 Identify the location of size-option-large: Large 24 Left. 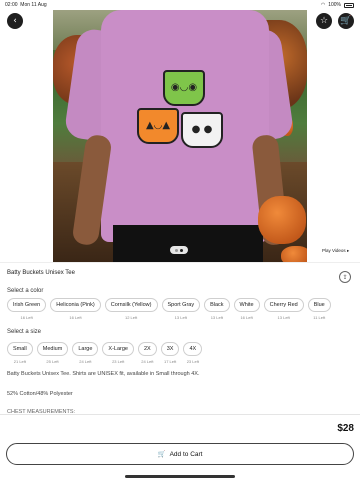
(85, 353).